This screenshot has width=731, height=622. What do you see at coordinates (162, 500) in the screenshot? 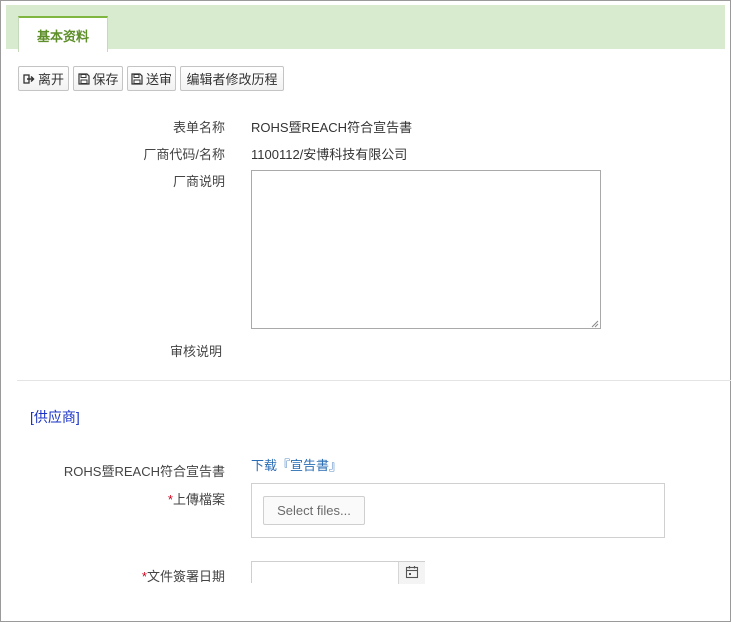
I see `upload-file-label: *上傳檔案` at bounding box center [162, 500].